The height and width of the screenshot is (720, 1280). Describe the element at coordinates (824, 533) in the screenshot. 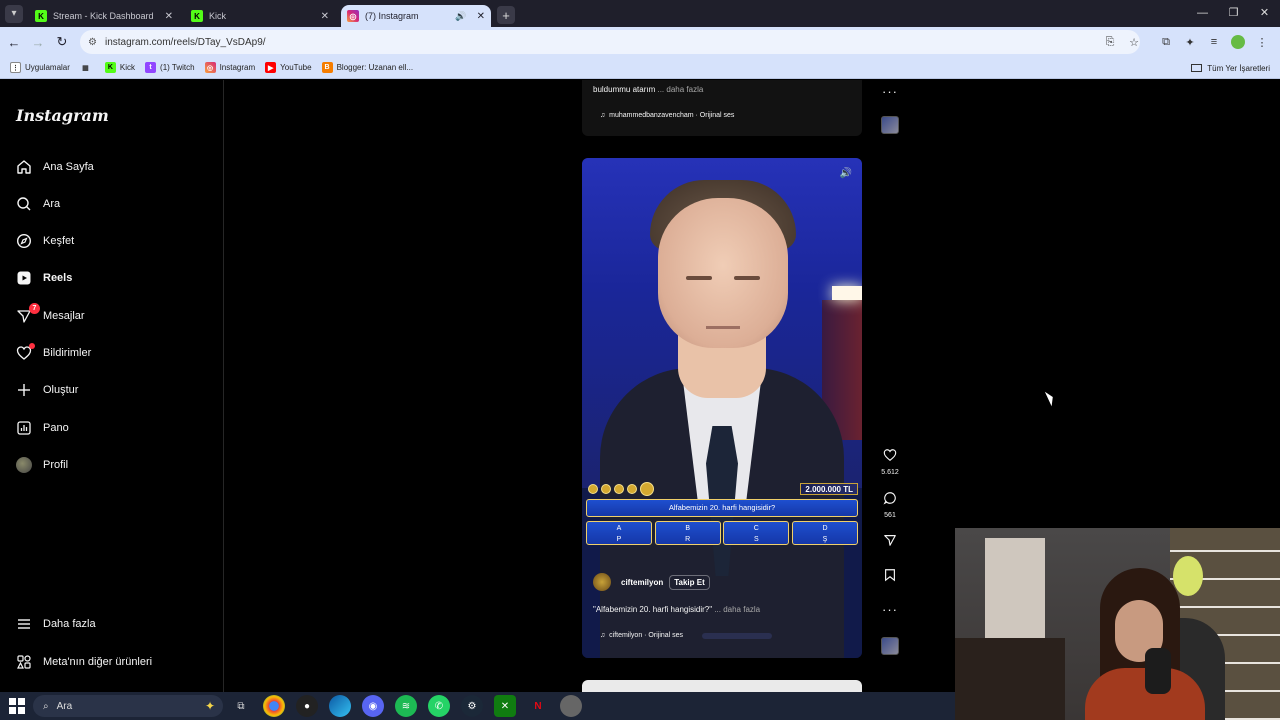

I see `answer-d: DŞ` at that location.